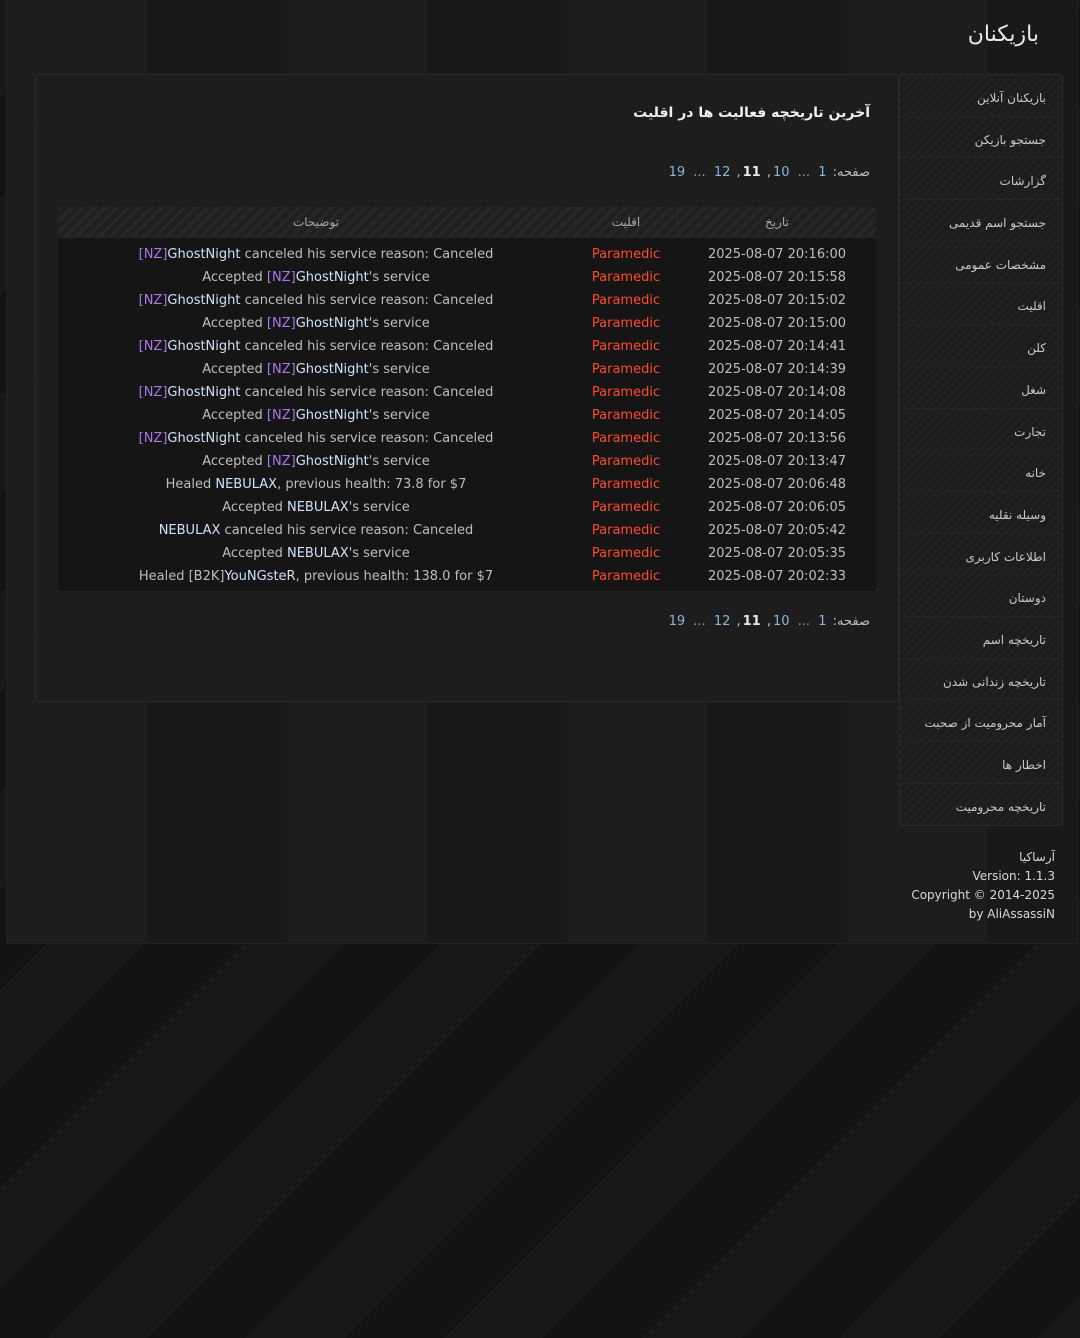 The height and width of the screenshot is (1338, 1080). I want to click on sidebar-item-search-player: جستجو بازیکن, so click(981, 137).